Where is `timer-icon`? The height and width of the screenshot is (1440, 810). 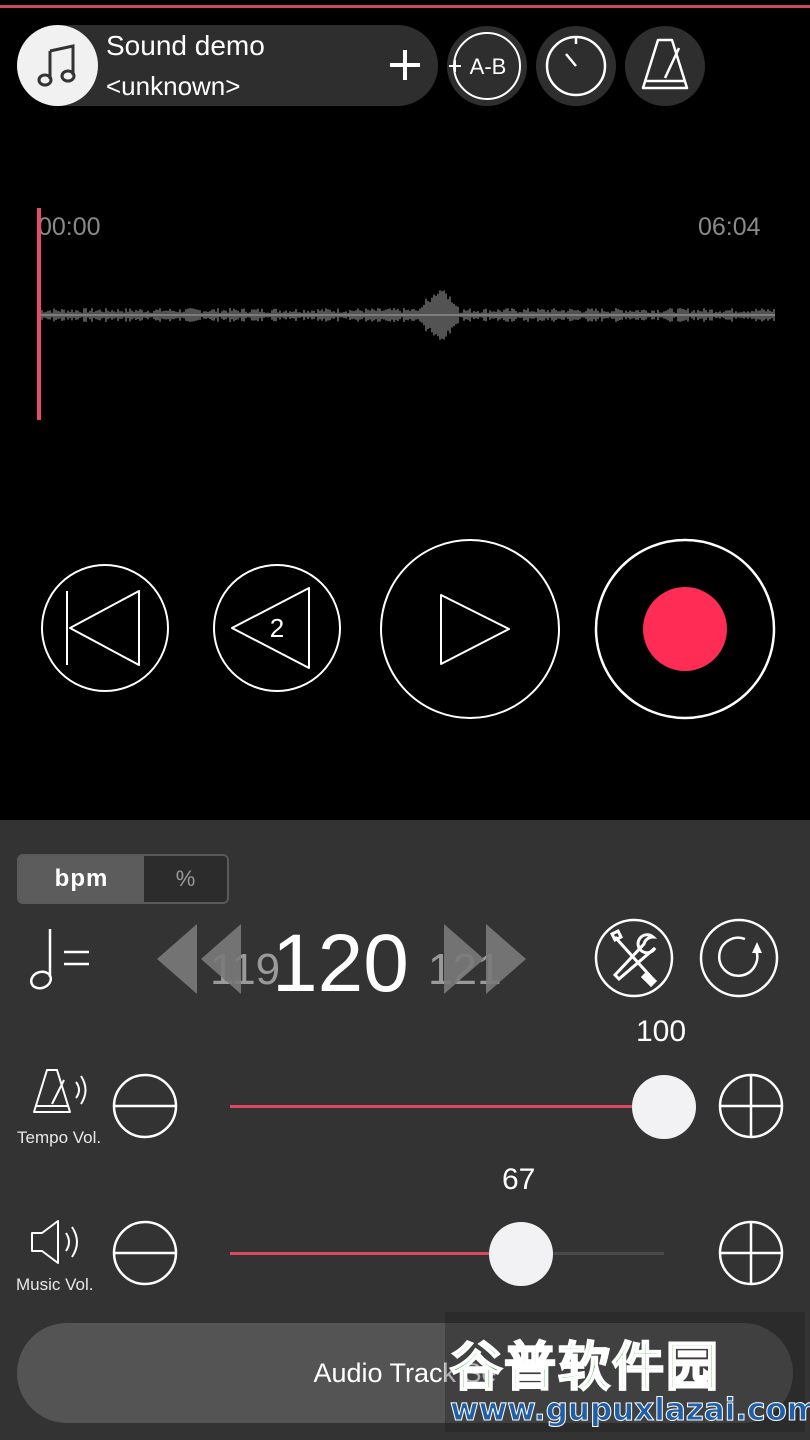 timer-icon is located at coordinates (576, 66).